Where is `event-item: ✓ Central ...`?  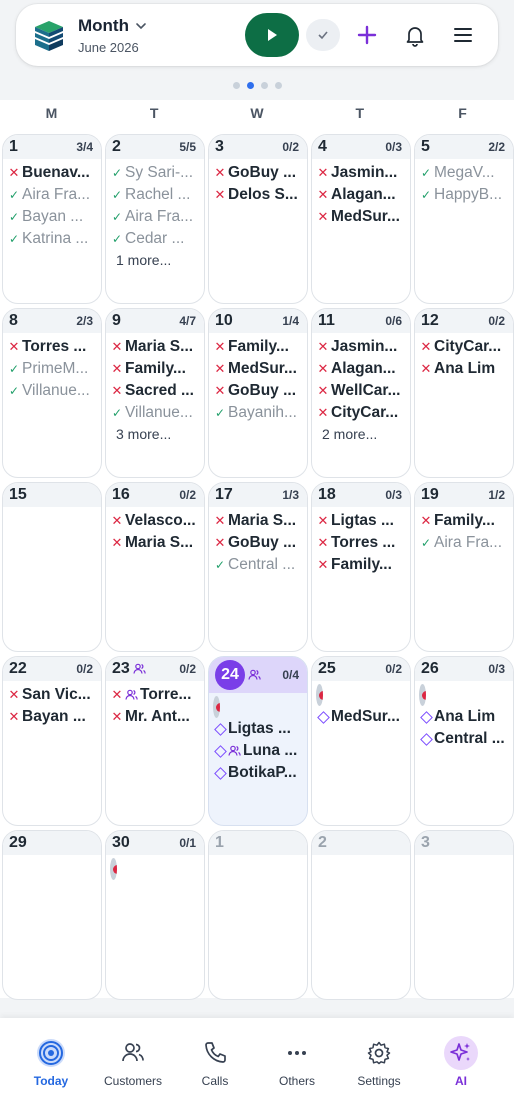
event-item: ✓ Central ... is located at coordinates (260, 565).